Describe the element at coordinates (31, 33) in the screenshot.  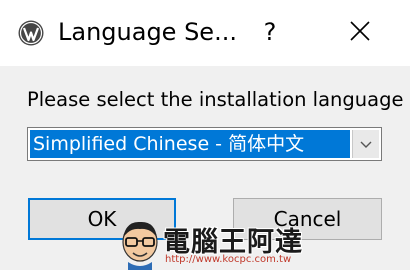
I see `wordpress-icon` at that location.